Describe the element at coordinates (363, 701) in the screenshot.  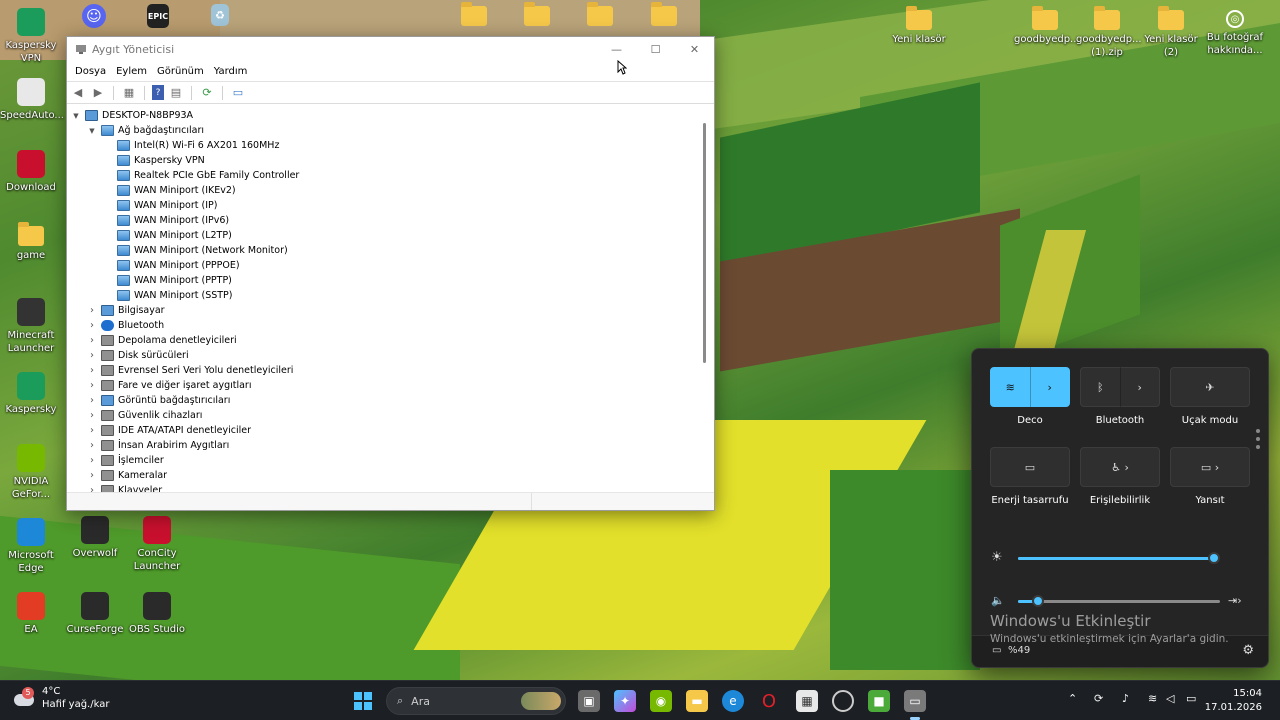
I see `start-button-icon` at that location.